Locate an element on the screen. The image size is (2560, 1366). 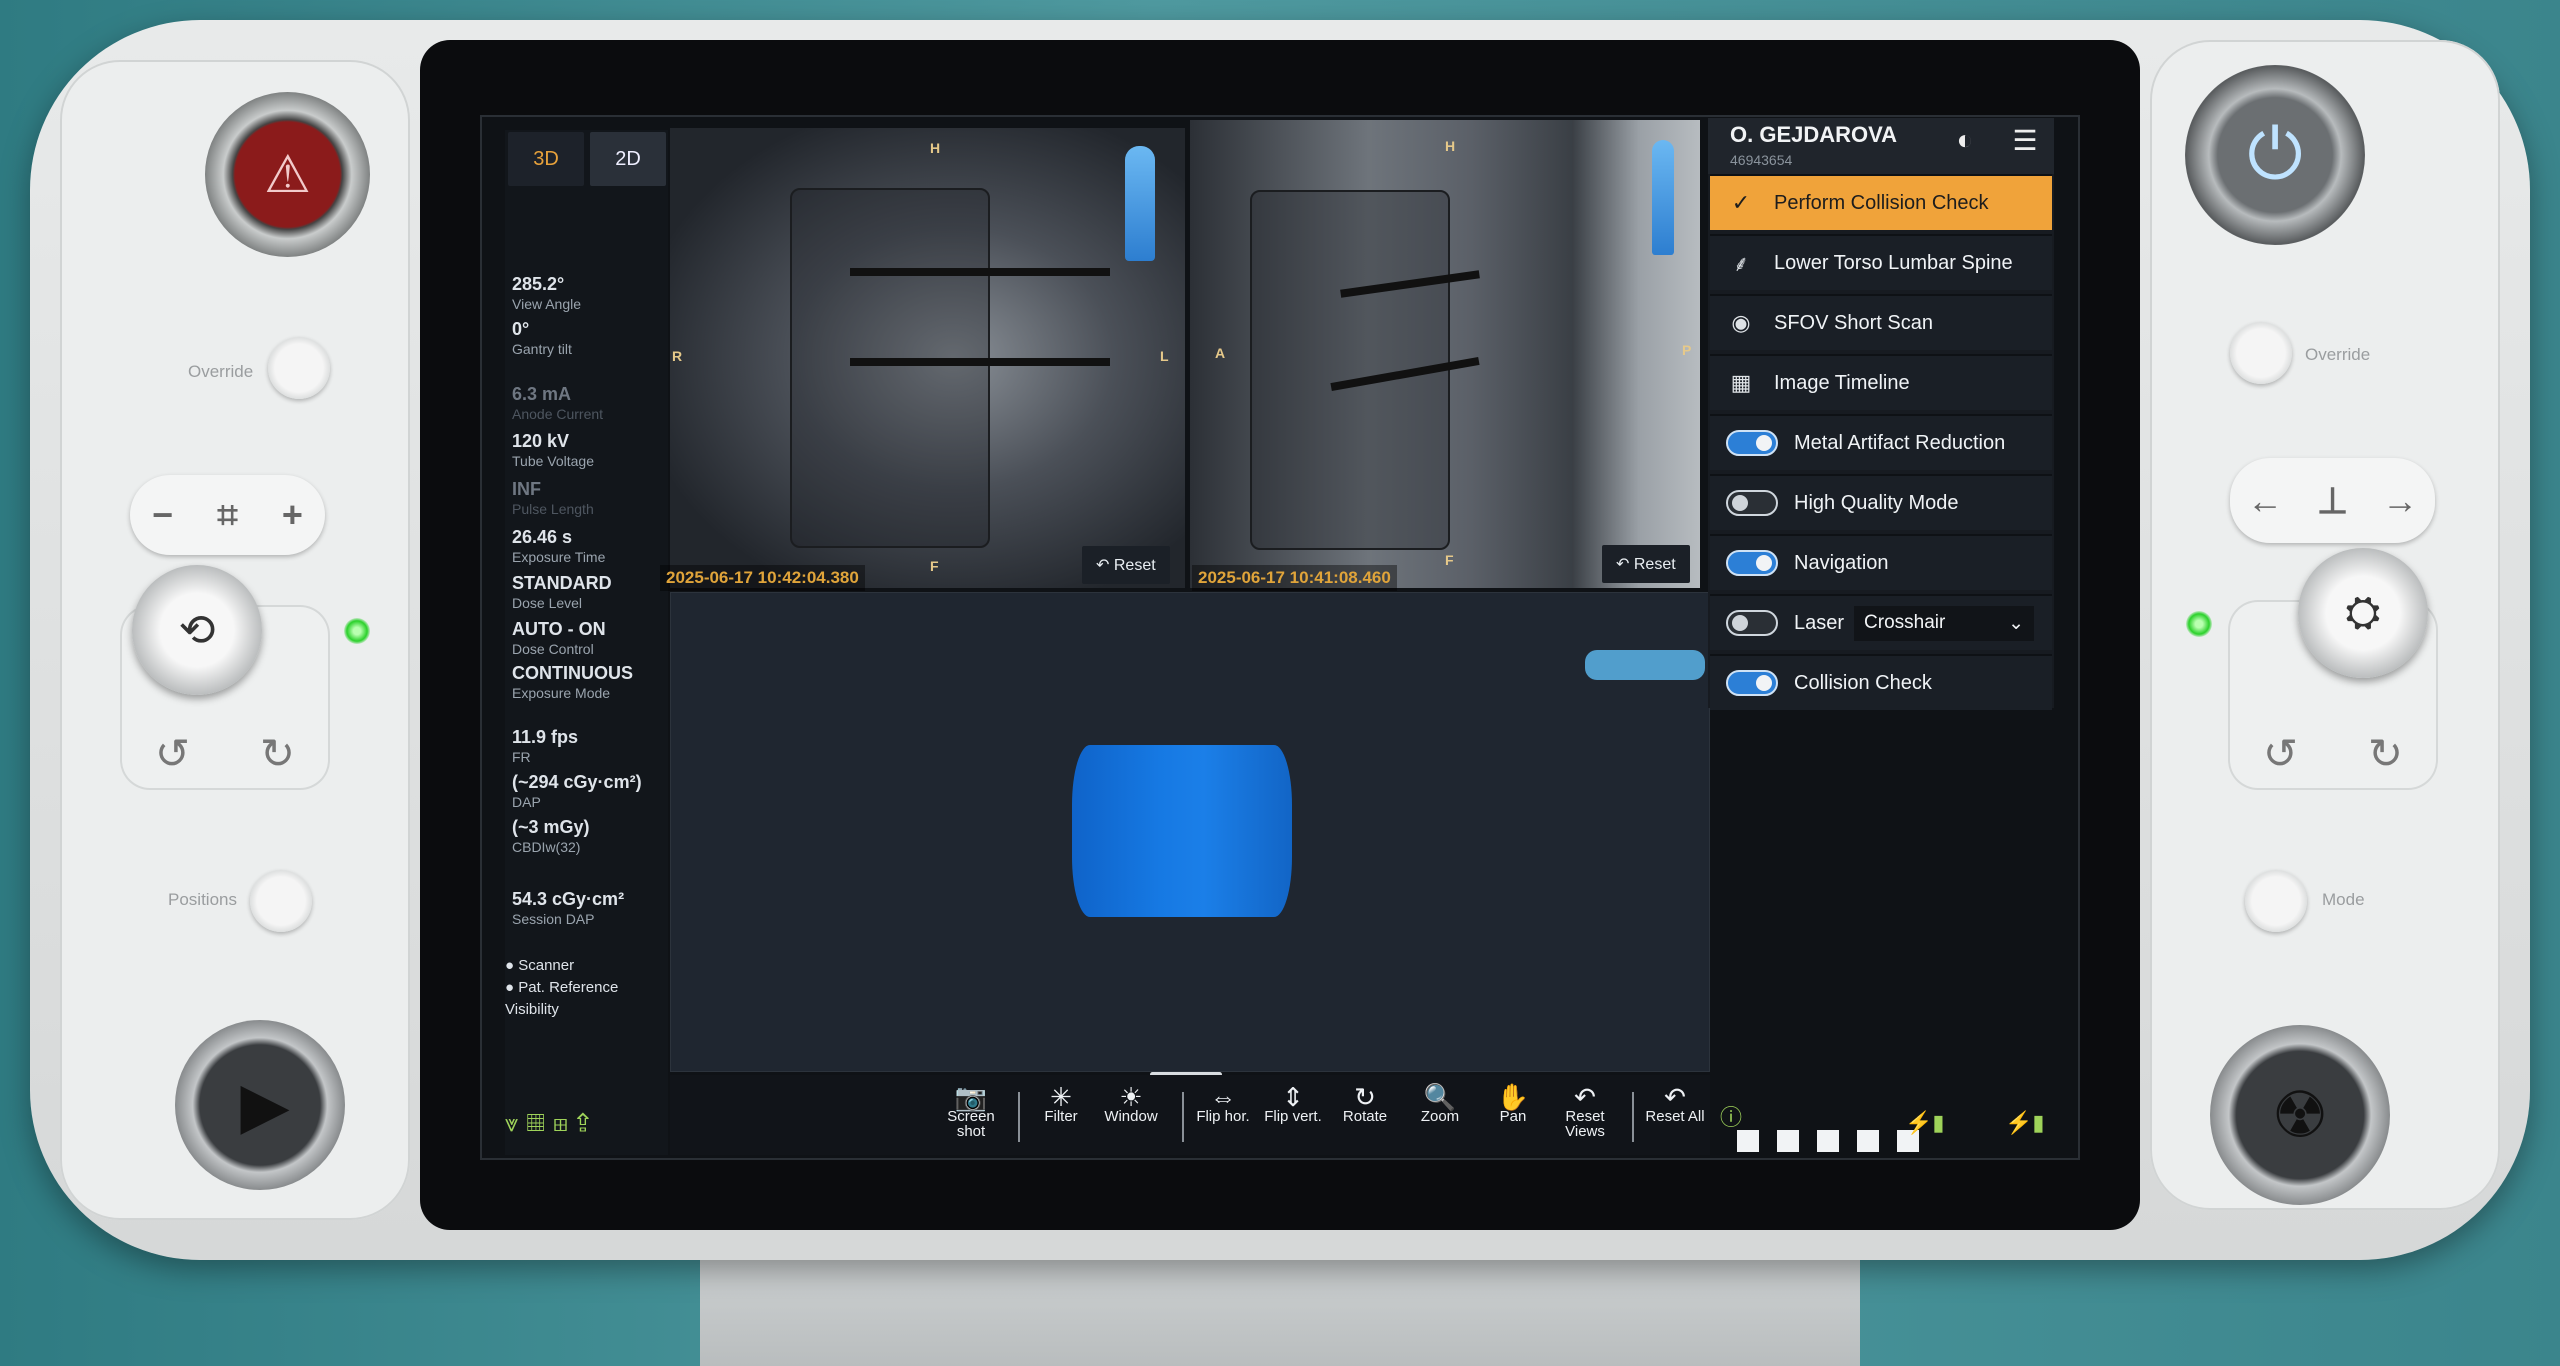
toolbar-button: ⇕ Flip vert. is located at coordinates (1293, 1103).